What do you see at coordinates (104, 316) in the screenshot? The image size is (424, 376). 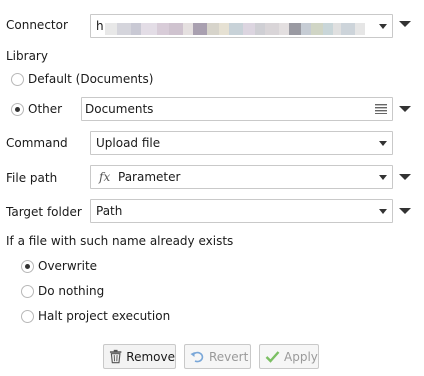 I see `halt-execution-label: Halt project execution` at bounding box center [104, 316].